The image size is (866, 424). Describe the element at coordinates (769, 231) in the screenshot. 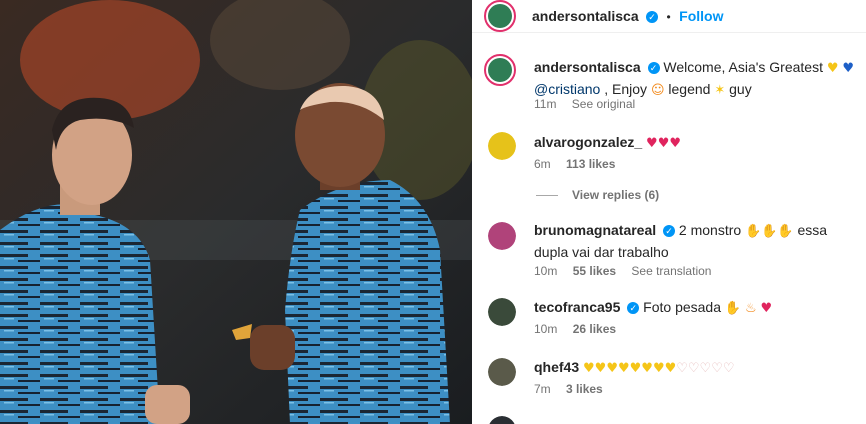

I see `clapping-hands-icon: ✋✋✋` at that location.